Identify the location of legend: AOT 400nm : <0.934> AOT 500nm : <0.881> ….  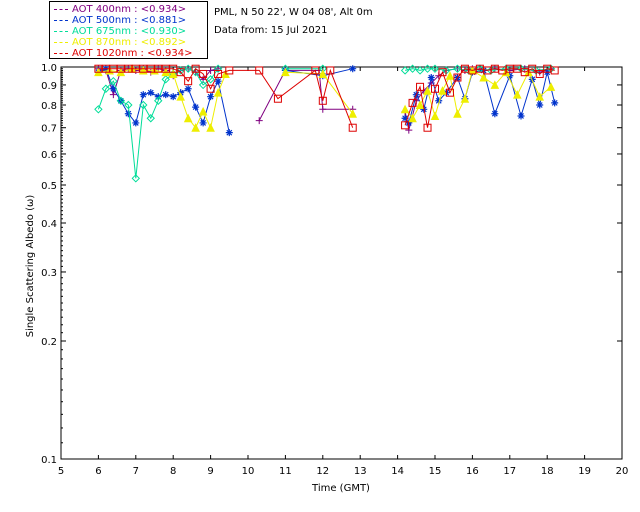
(128, 30).